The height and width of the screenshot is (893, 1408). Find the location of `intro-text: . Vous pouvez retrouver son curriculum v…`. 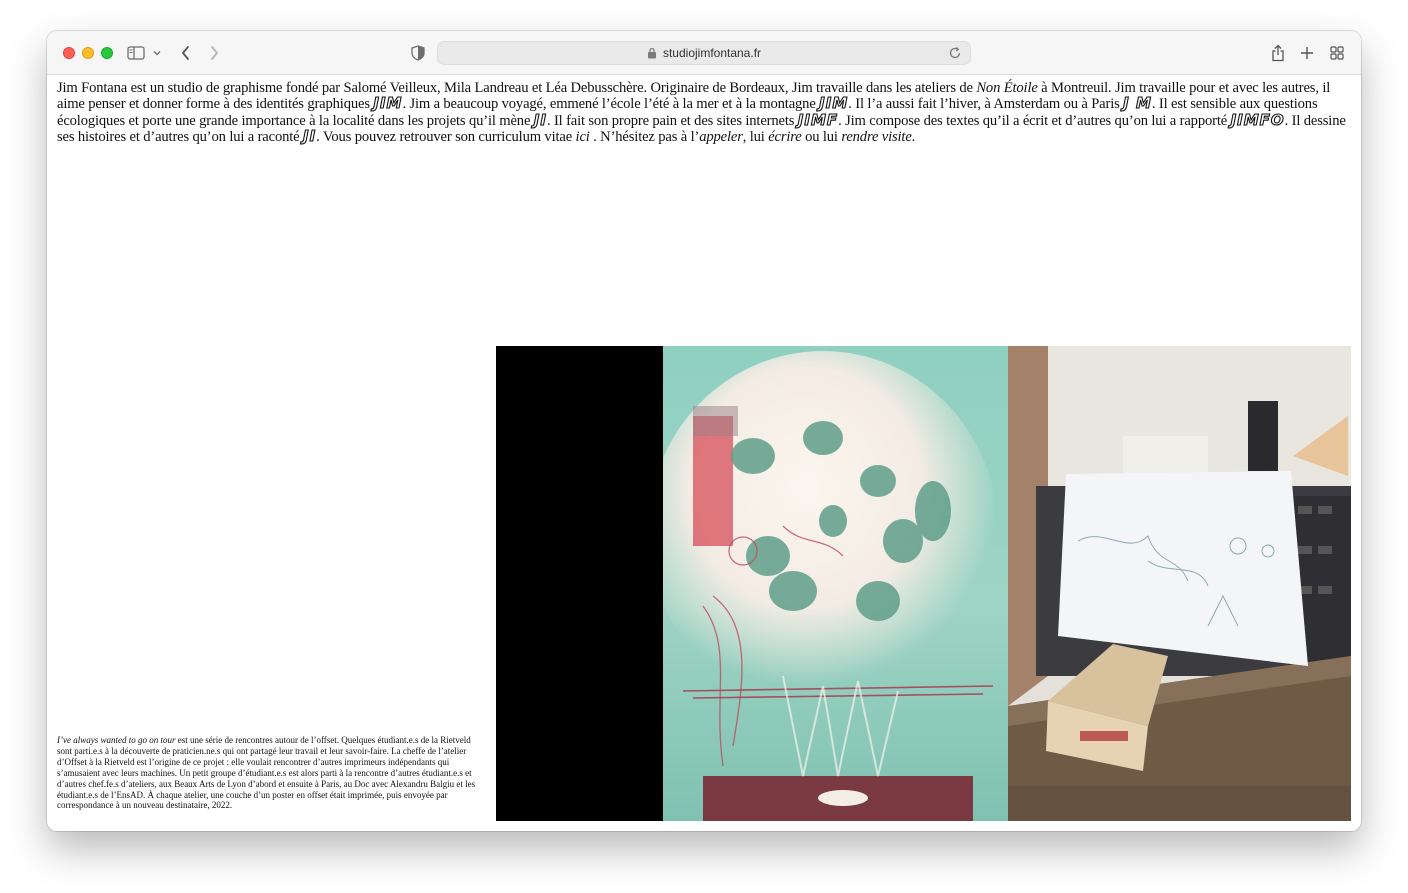

intro-text: . Vous pouvez retrouver son curriculum v… is located at coordinates (446, 137).